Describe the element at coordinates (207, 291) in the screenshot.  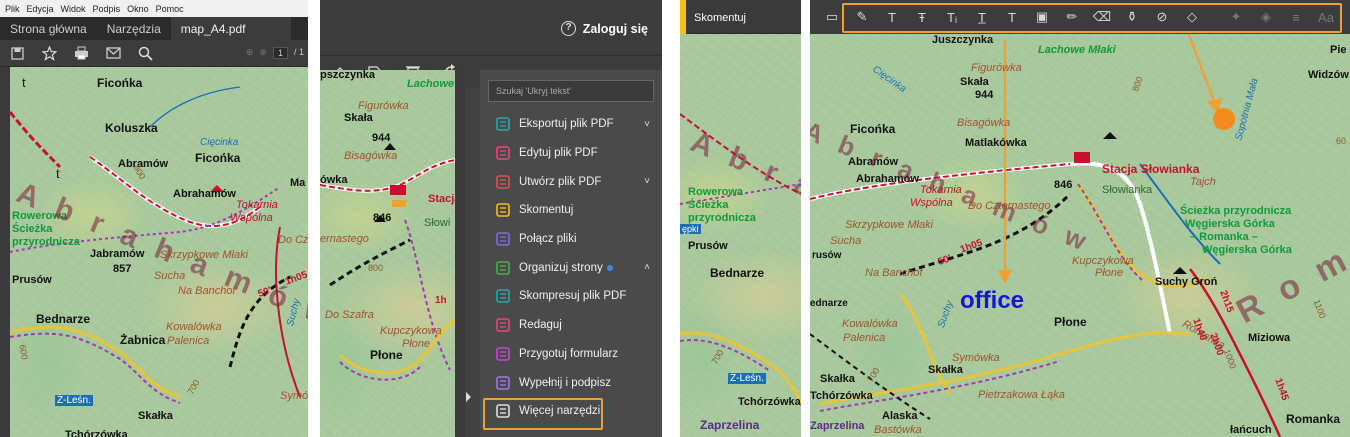
I see `map-label: Na Banchof` at that location.